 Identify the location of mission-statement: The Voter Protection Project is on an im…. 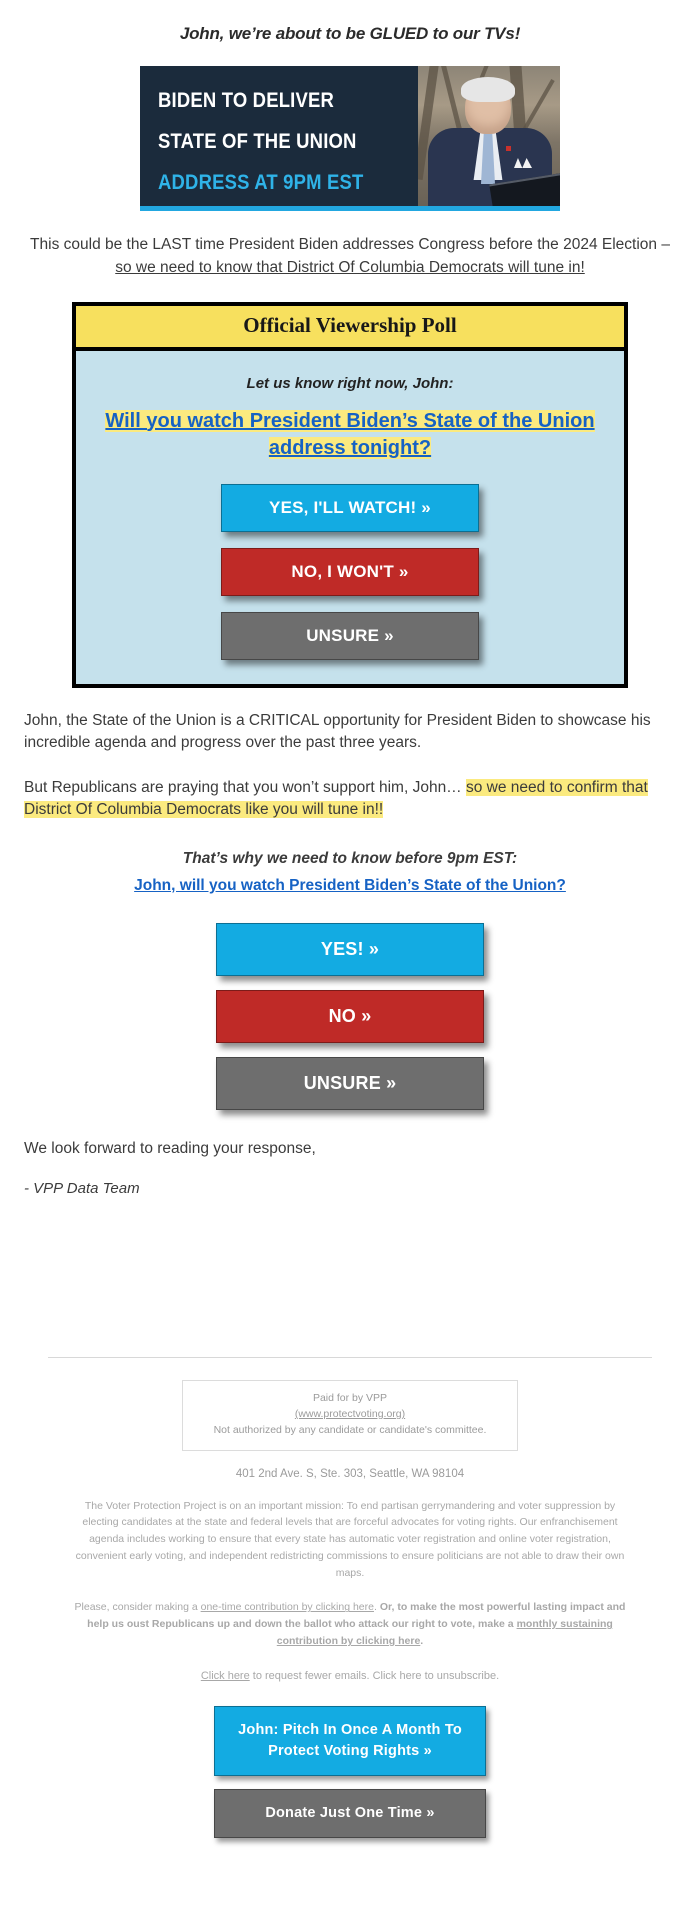
(350, 1539).